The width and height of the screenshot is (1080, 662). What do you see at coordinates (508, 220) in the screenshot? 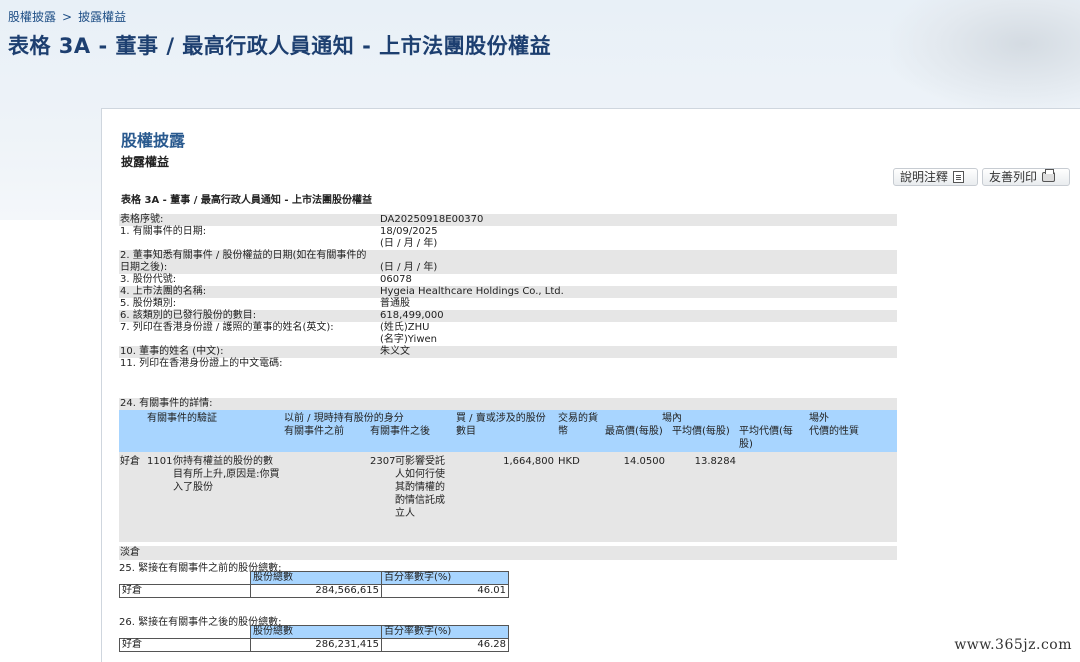
I see `field-row: 表格序號: DA20250918E00370` at bounding box center [508, 220].